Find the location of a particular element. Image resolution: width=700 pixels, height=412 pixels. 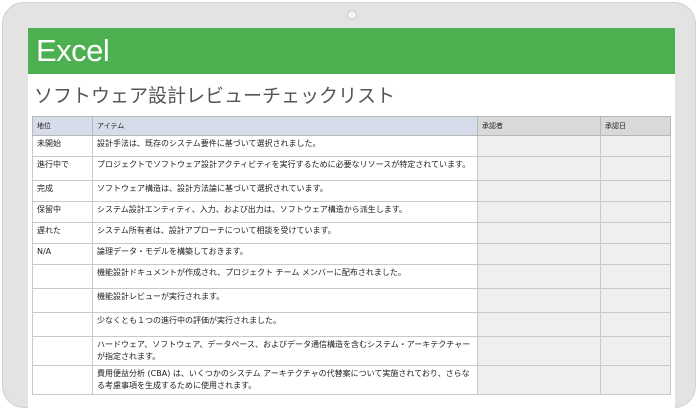

status-cell: 進行中で is located at coordinates (62, 168).